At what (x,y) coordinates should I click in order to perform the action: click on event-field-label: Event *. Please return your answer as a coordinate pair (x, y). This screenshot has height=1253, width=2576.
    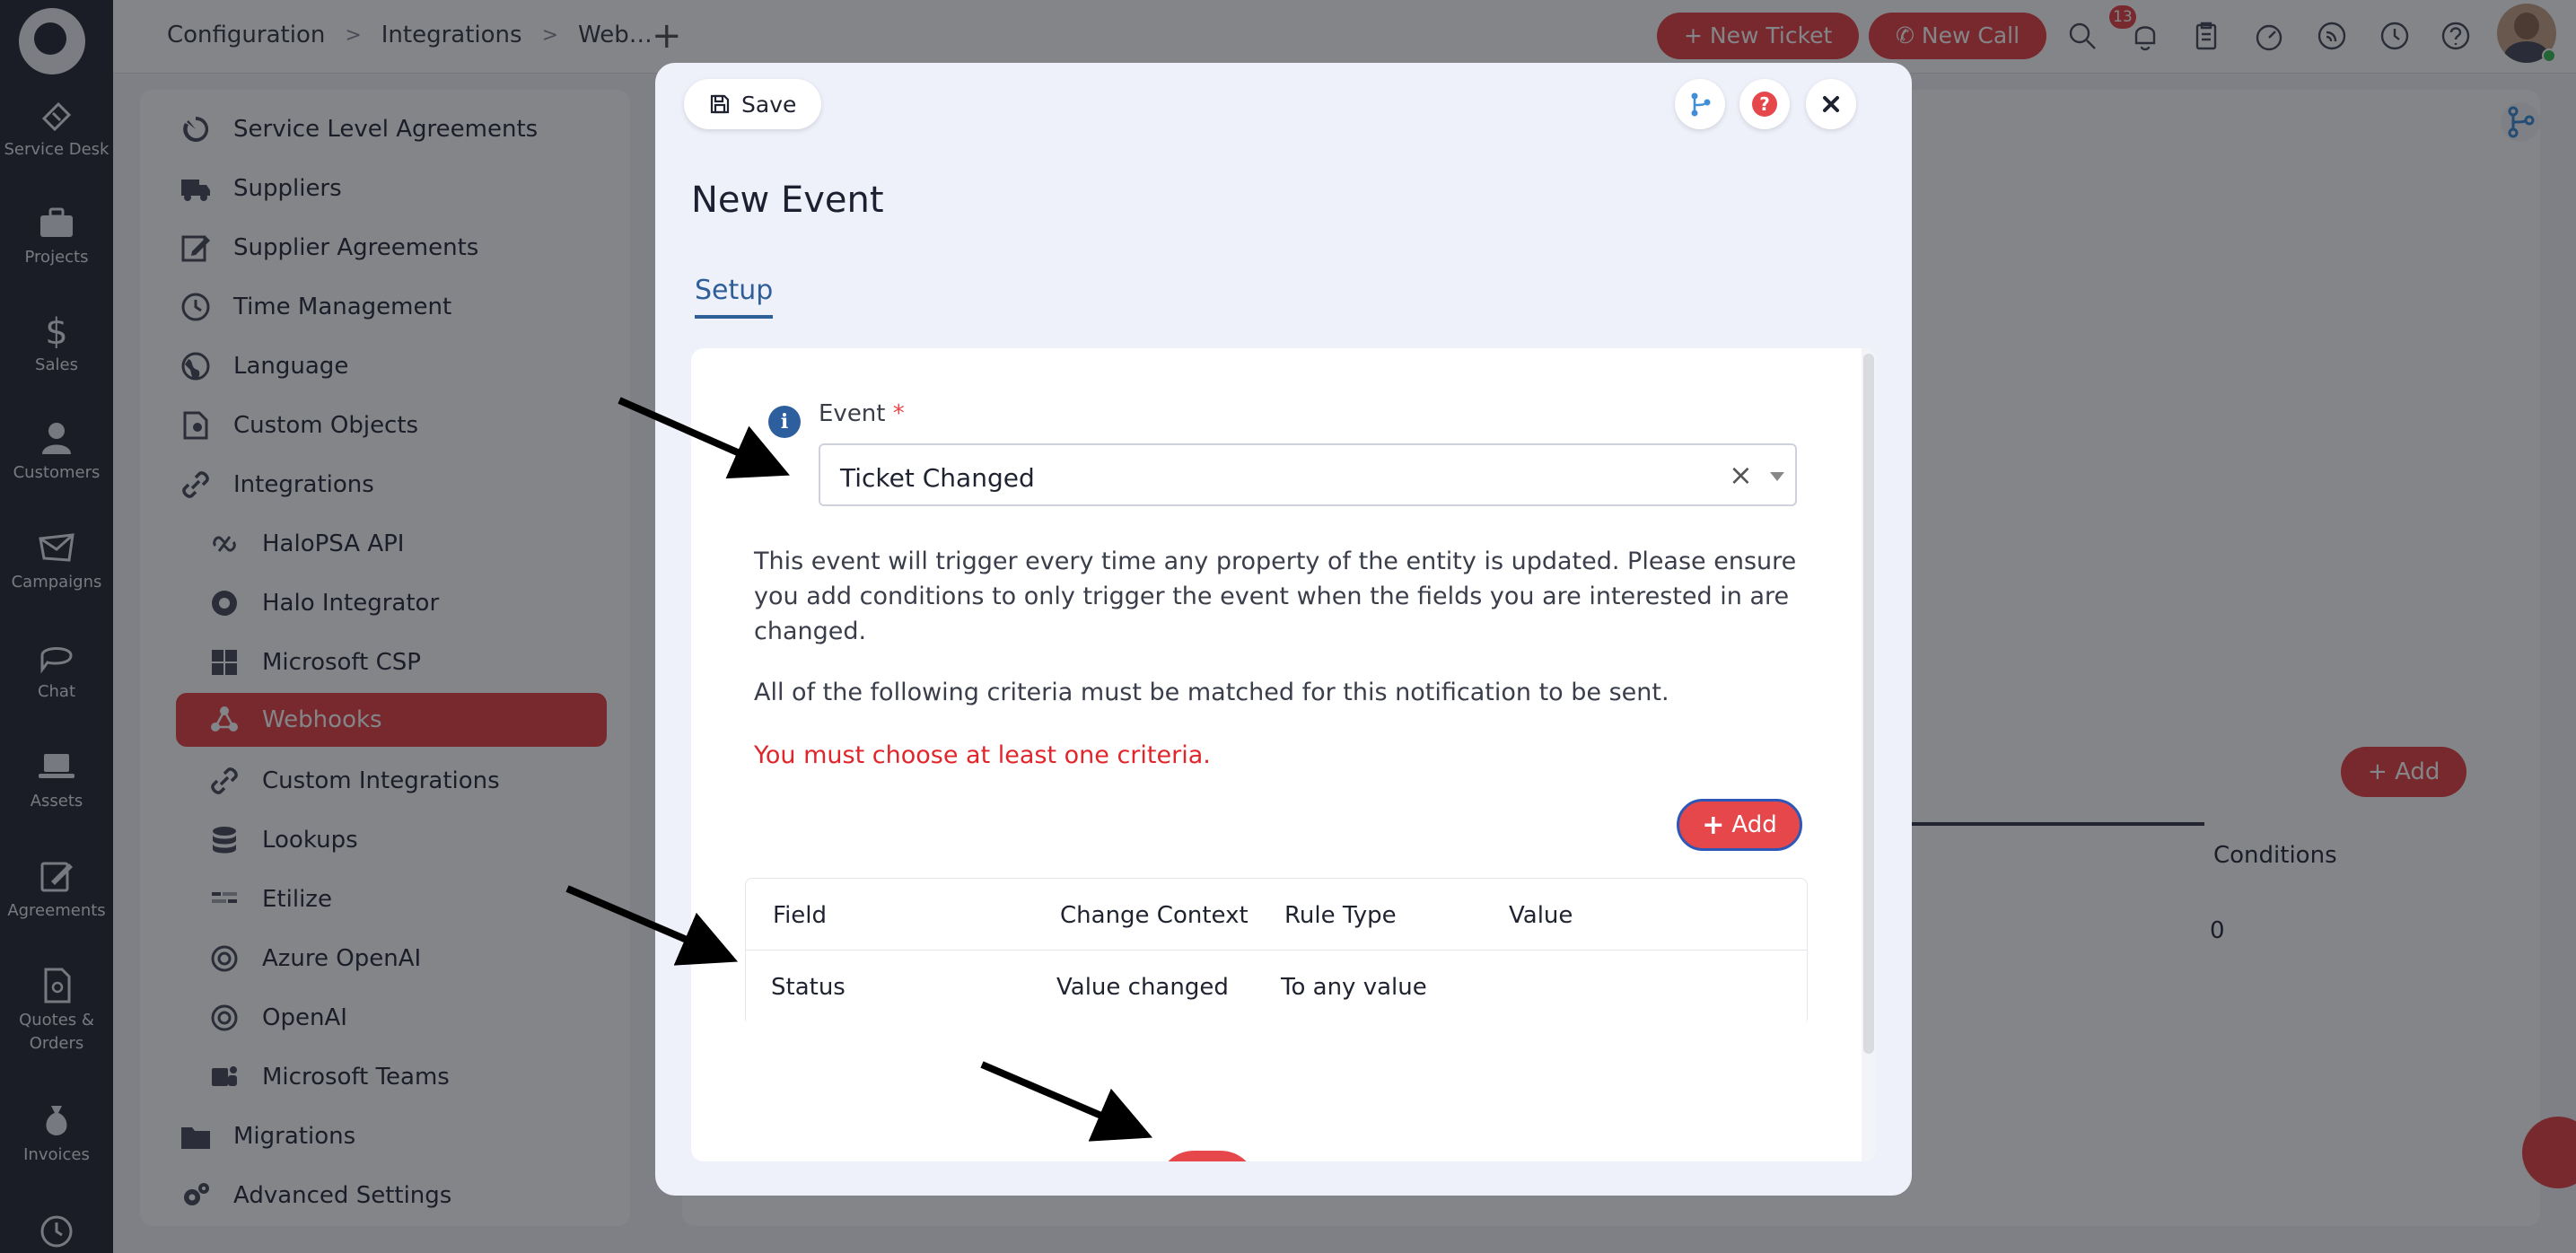
    Looking at the image, I should click on (862, 413).